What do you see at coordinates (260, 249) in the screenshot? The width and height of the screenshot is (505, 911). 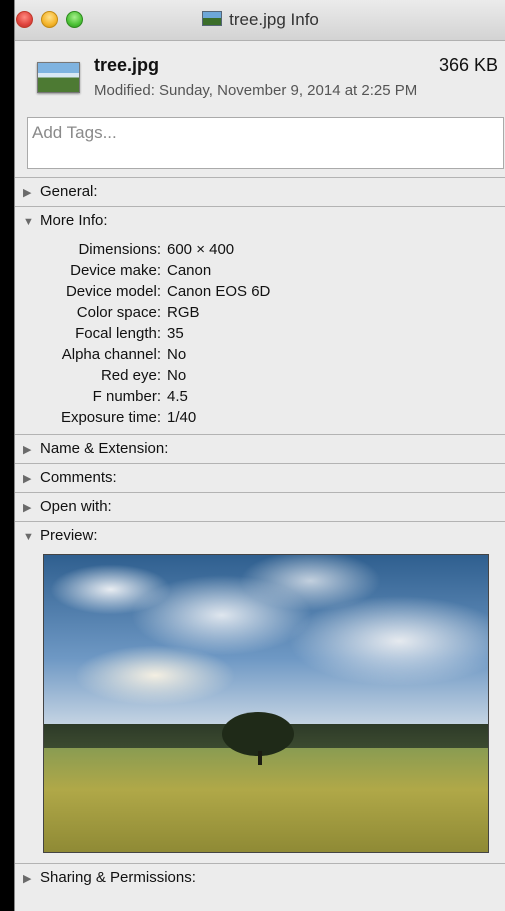 I see `info-row-dimensions: Dimensions: 600 × 400` at bounding box center [260, 249].